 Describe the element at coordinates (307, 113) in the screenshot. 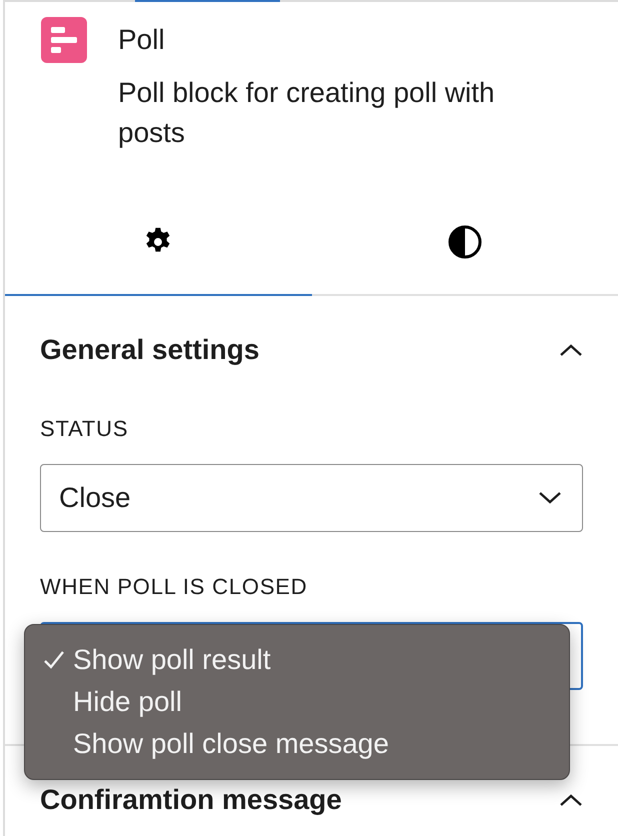

I see `block-description: Poll block for creating poll with posts` at that location.